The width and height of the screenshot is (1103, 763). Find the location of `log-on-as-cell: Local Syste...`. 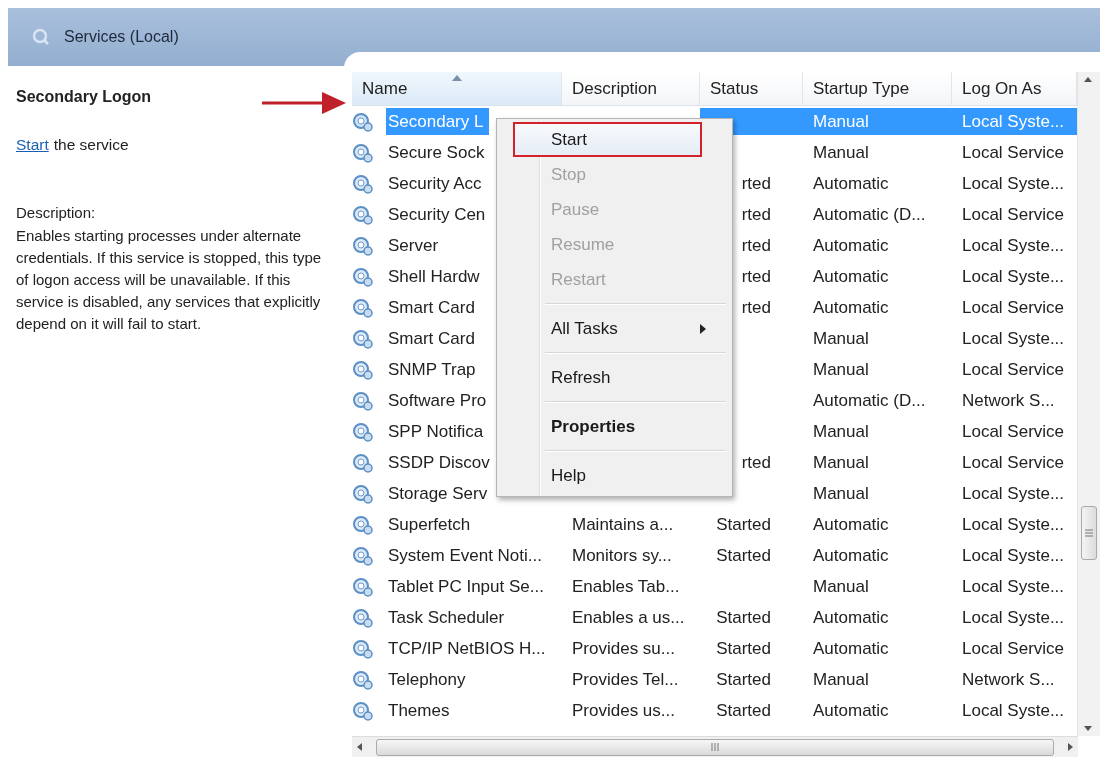

log-on-as-cell: Local Syste... is located at coordinates (1014, 121).